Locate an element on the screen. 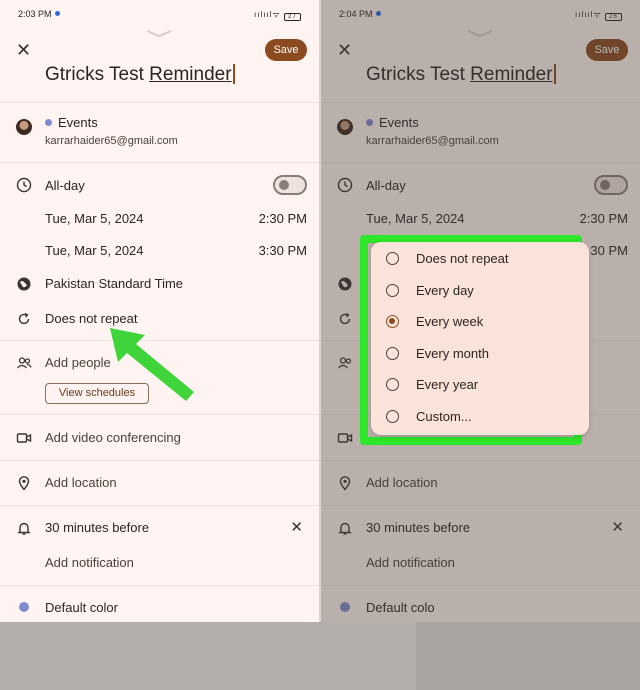  add-notification-link: Add notification is located at coordinates (89, 562).